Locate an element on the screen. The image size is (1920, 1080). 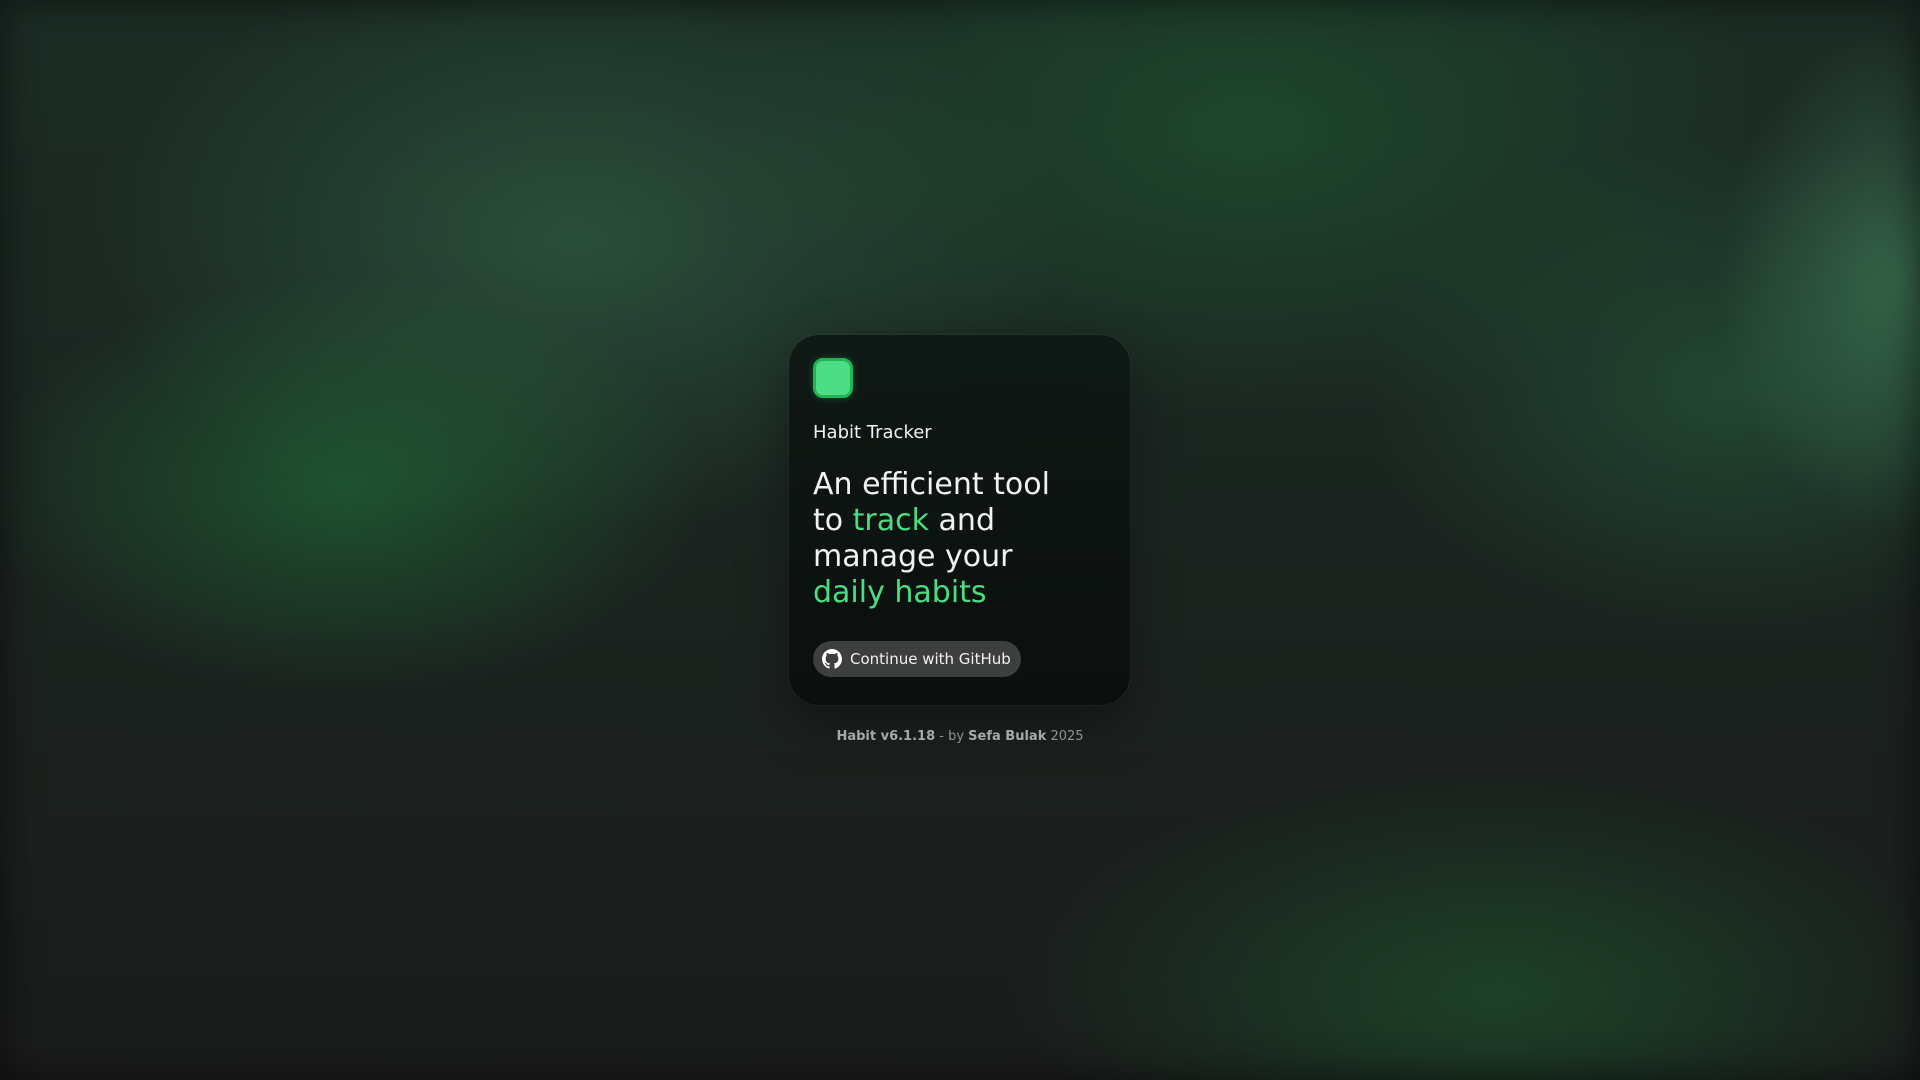
footer-version: Habit v6.1.18 is located at coordinates (886, 736).